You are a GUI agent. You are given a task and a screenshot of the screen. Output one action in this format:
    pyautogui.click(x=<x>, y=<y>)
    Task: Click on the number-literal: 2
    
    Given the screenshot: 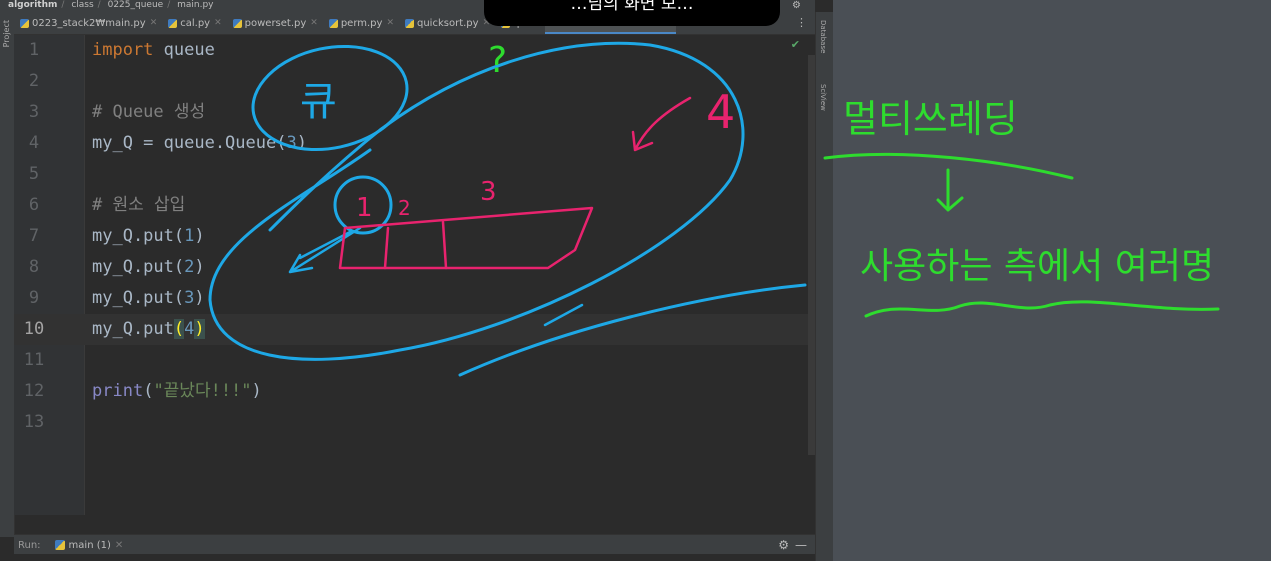 What is the action you would take?
    pyautogui.click(x=189, y=267)
    